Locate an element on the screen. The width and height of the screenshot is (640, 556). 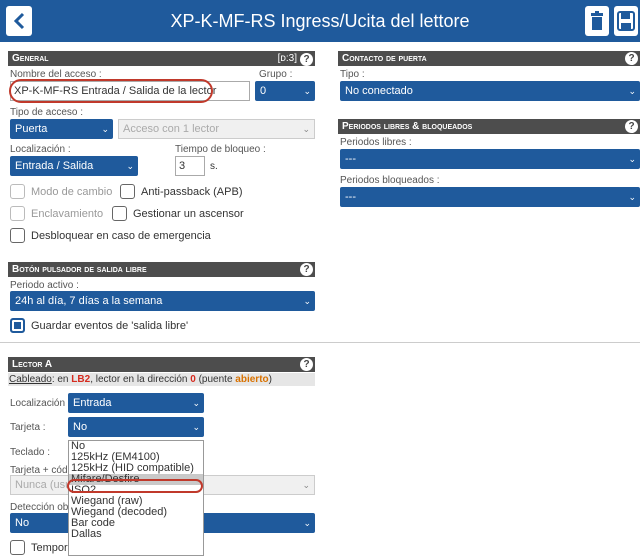
periods-section-header: Periodos libres & bloqueados ? is located at coordinates (489, 126).